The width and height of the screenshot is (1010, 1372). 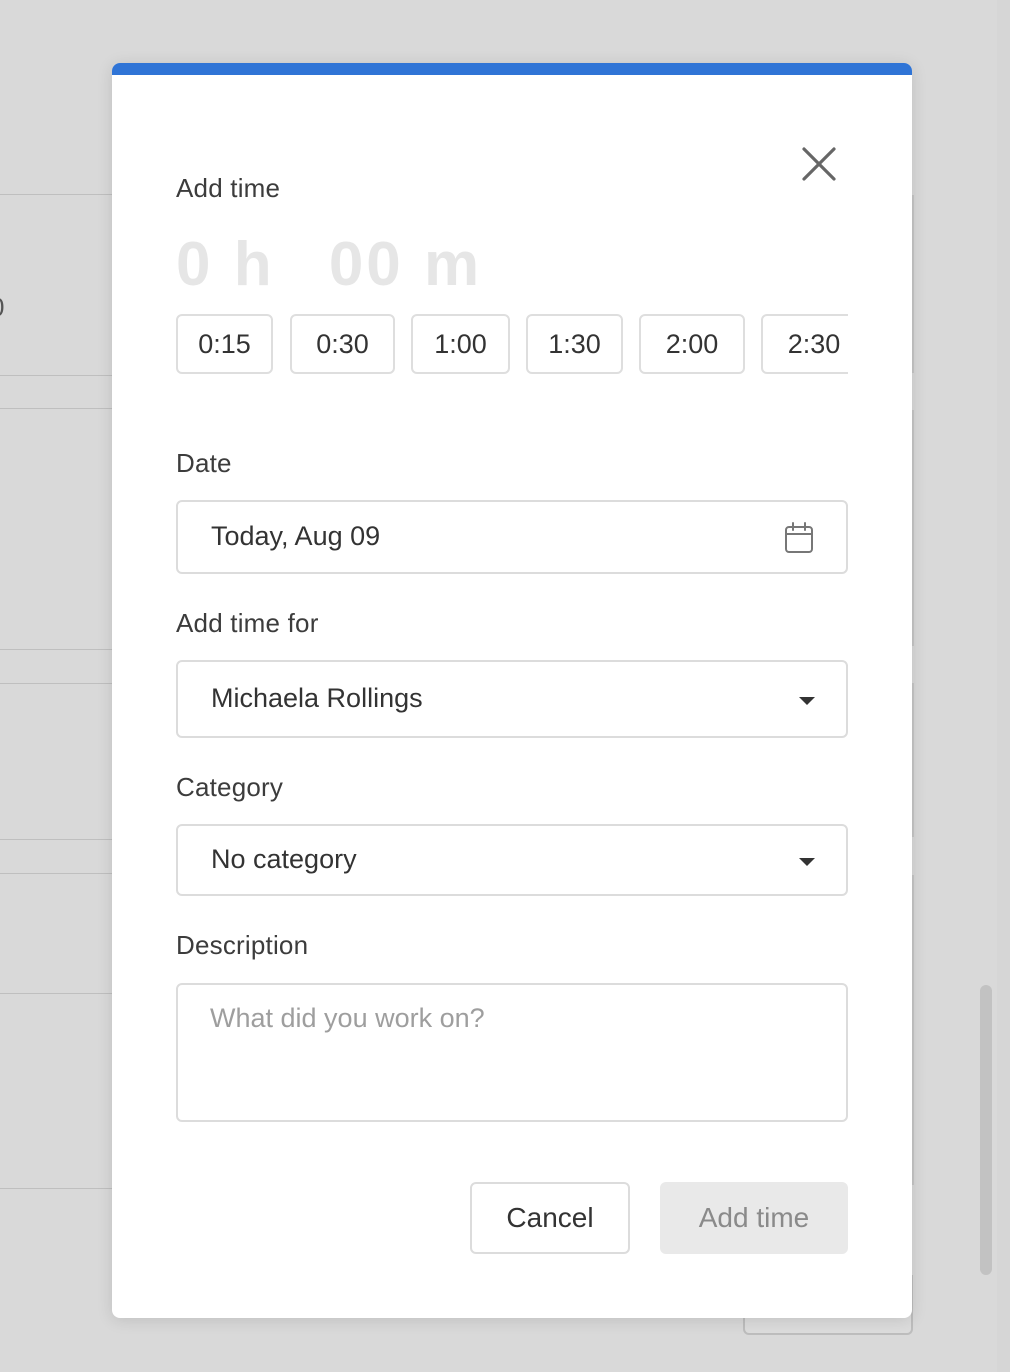 What do you see at coordinates (254, 264) in the screenshot?
I see `duration-hours-unit: h` at bounding box center [254, 264].